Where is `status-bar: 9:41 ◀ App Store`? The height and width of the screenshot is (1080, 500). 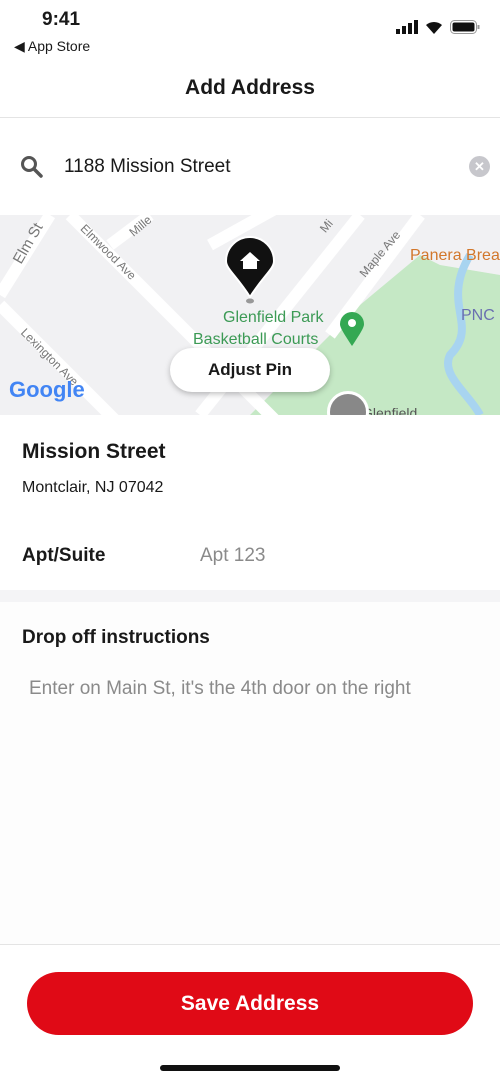
status-bar: 9:41 ◀ App Store is located at coordinates (250, 30).